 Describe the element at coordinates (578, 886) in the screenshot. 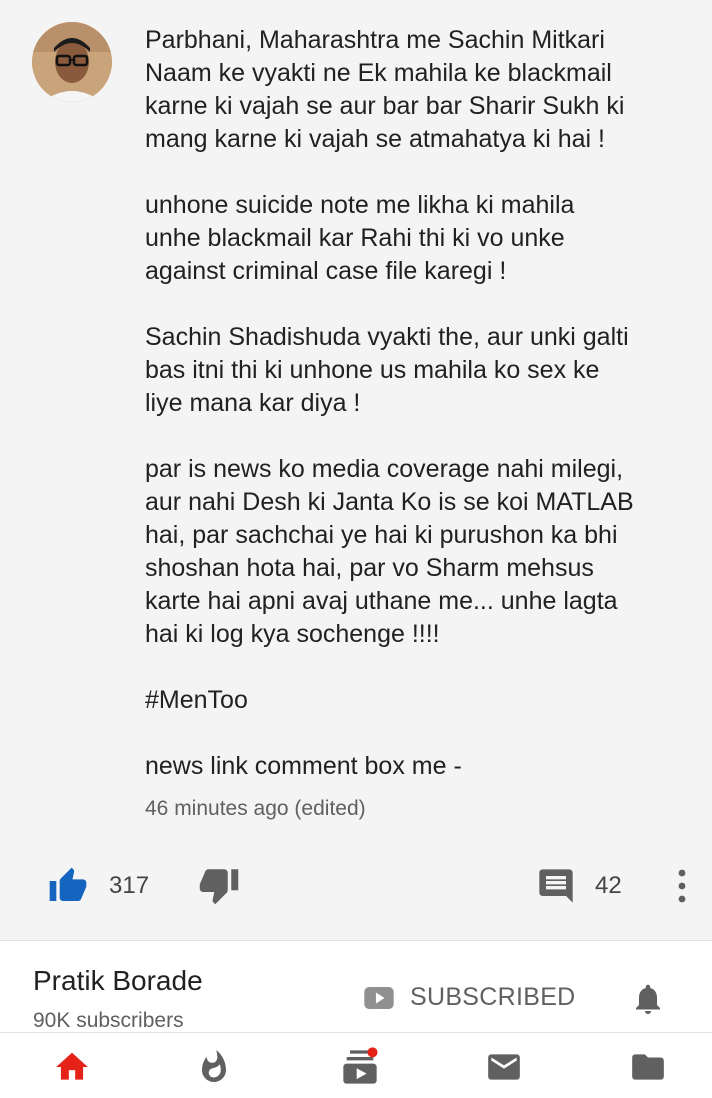

I see `comments-button: 42` at that location.